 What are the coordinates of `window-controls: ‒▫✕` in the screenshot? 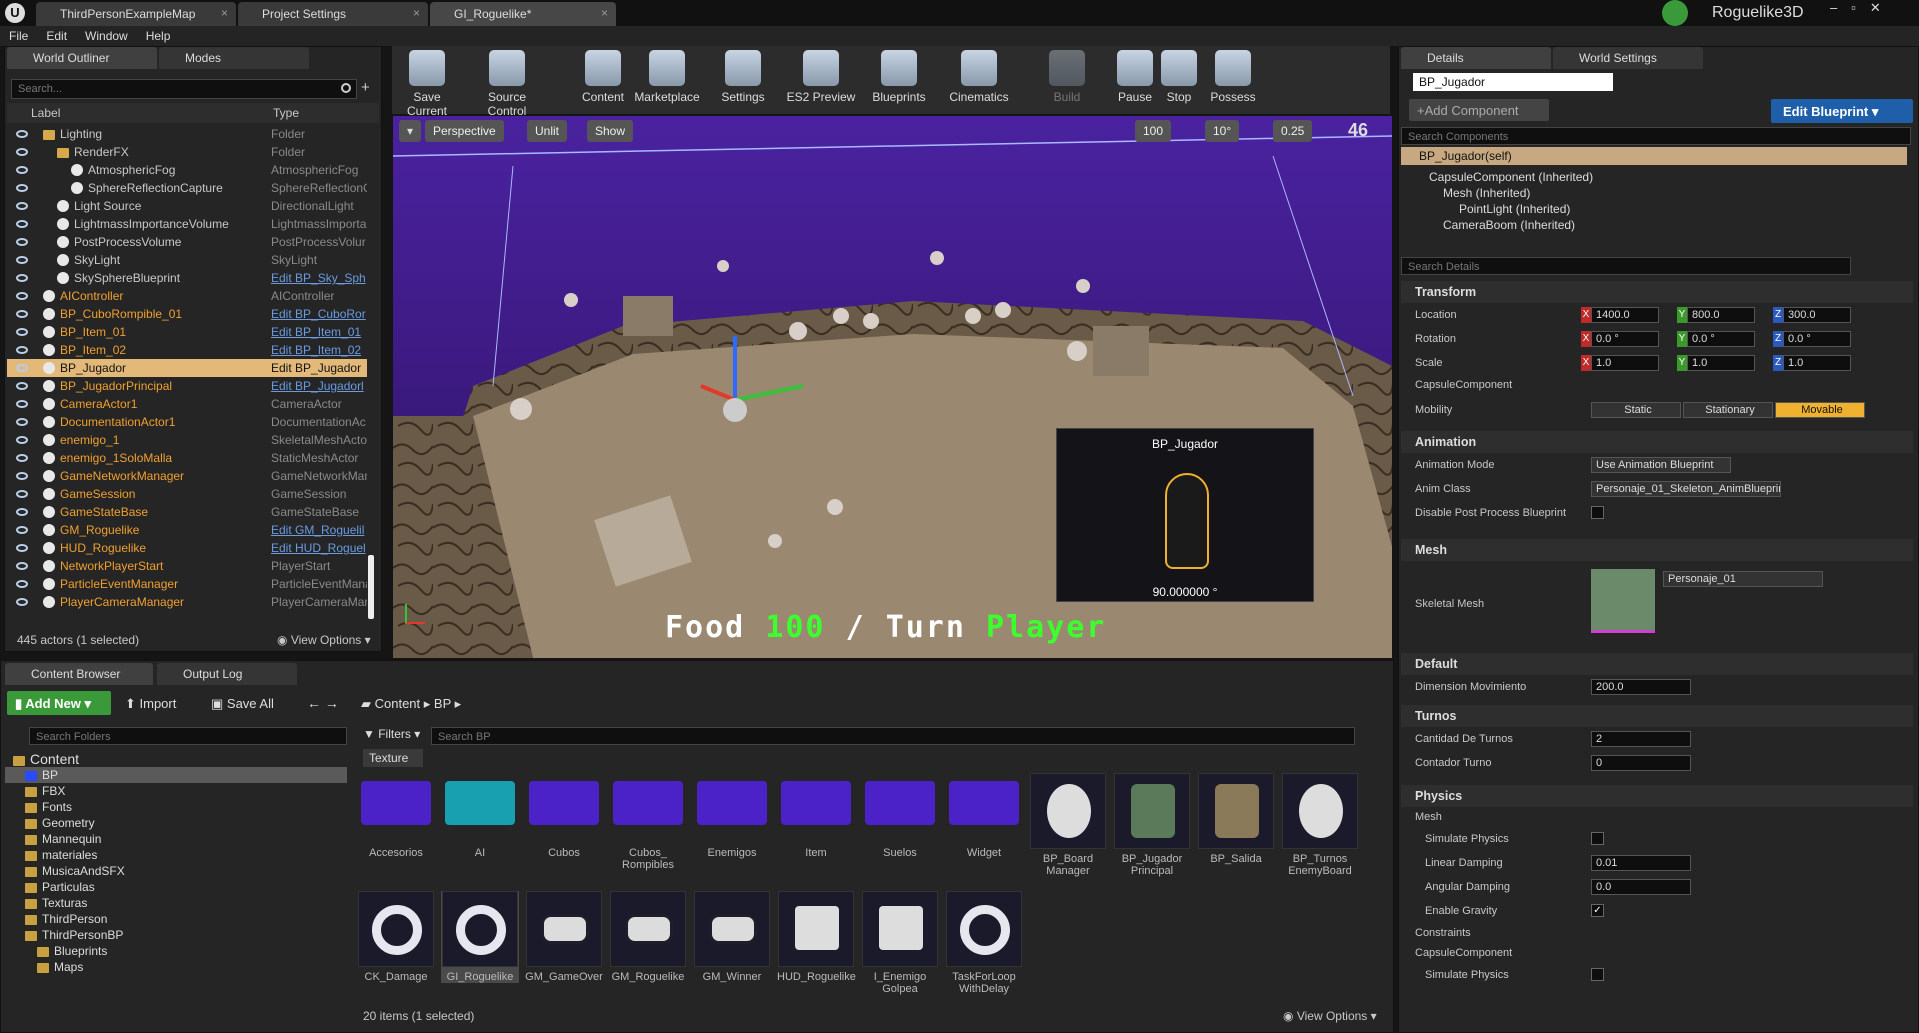 It's located at (1862, 8).